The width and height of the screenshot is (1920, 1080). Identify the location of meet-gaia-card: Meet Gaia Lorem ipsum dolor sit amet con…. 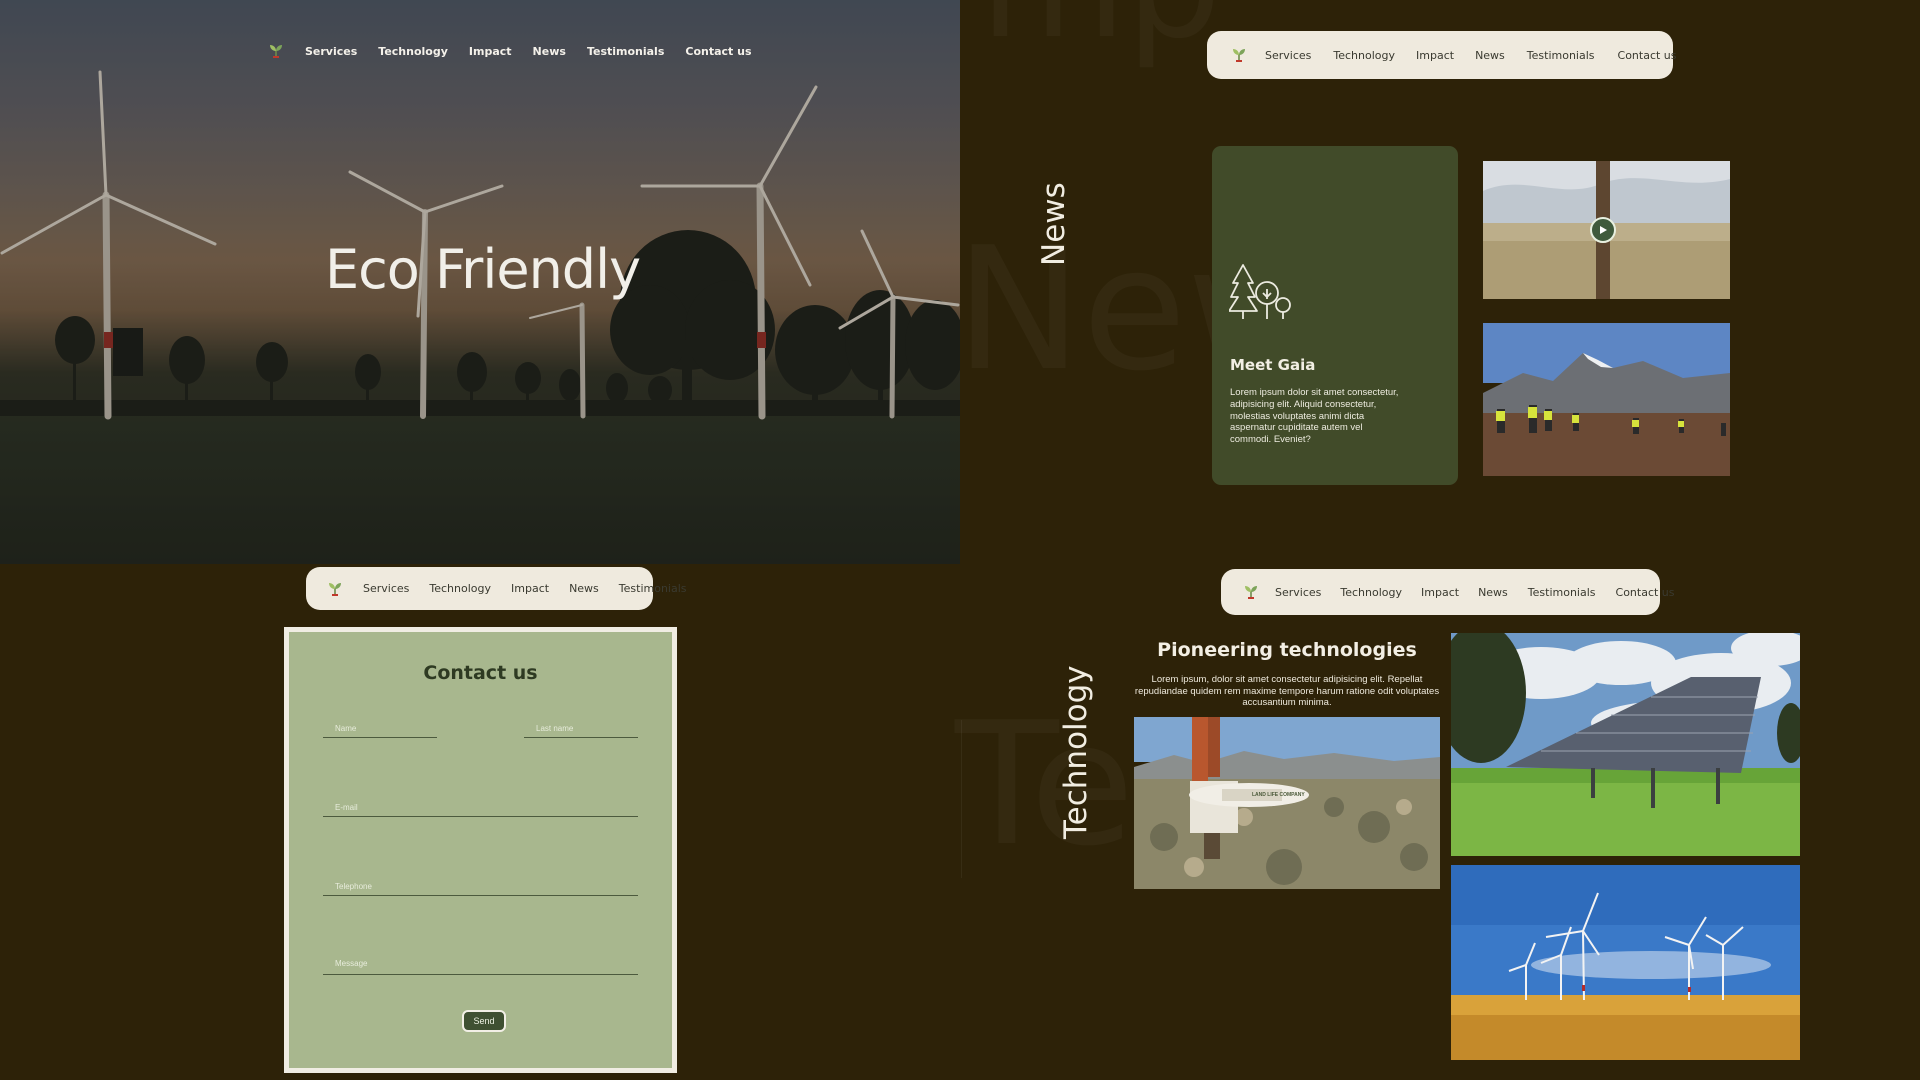
(1335, 315).